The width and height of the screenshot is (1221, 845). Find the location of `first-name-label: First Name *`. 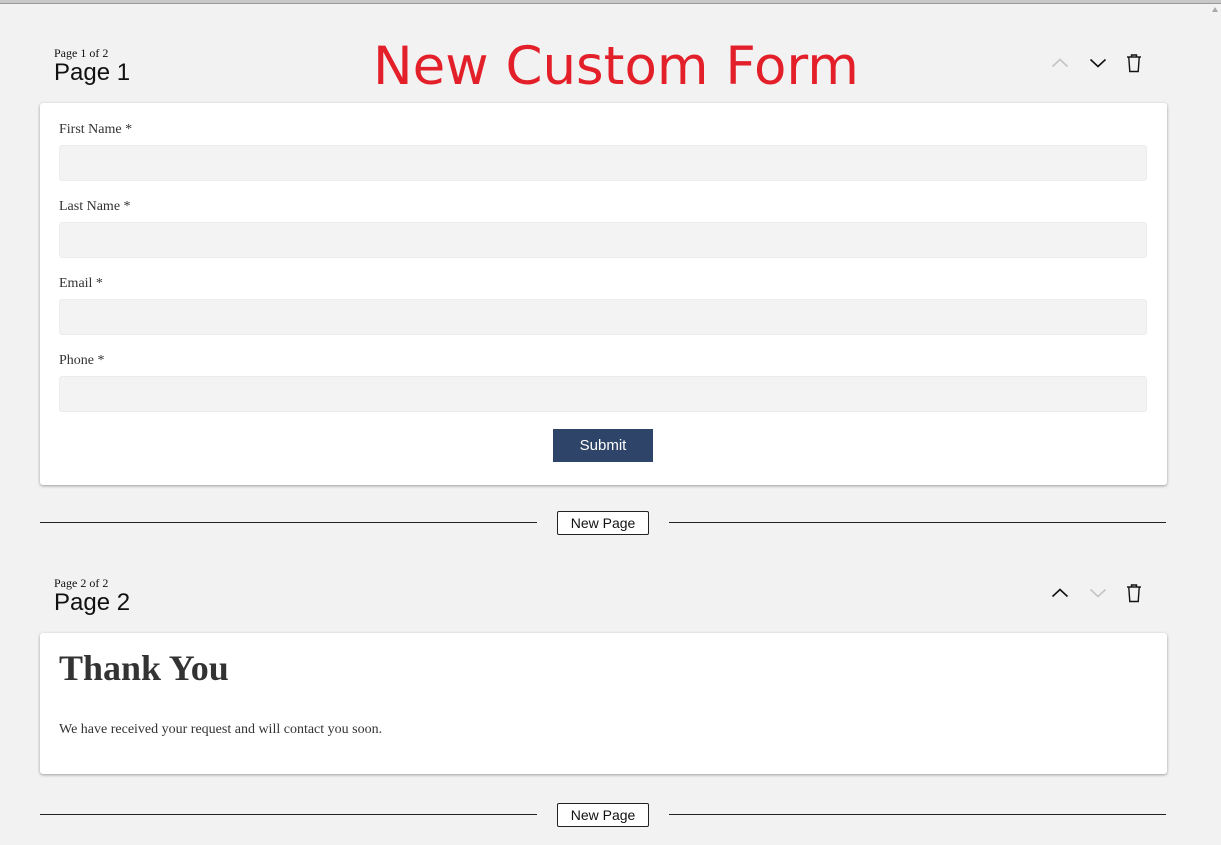

first-name-label: First Name * is located at coordinates (96, 129).